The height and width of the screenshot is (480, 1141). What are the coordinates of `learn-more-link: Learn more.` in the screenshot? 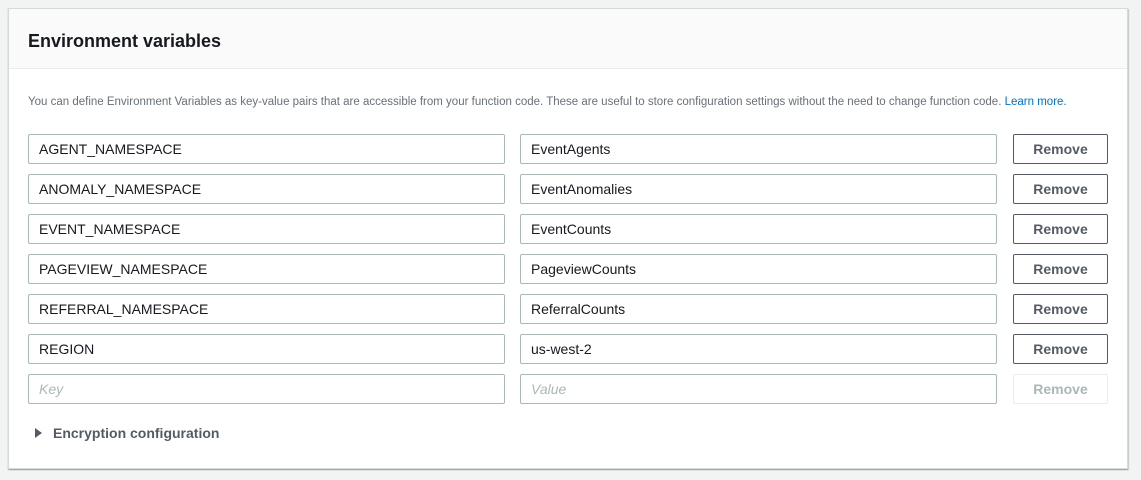 It's located at (1036, 102).